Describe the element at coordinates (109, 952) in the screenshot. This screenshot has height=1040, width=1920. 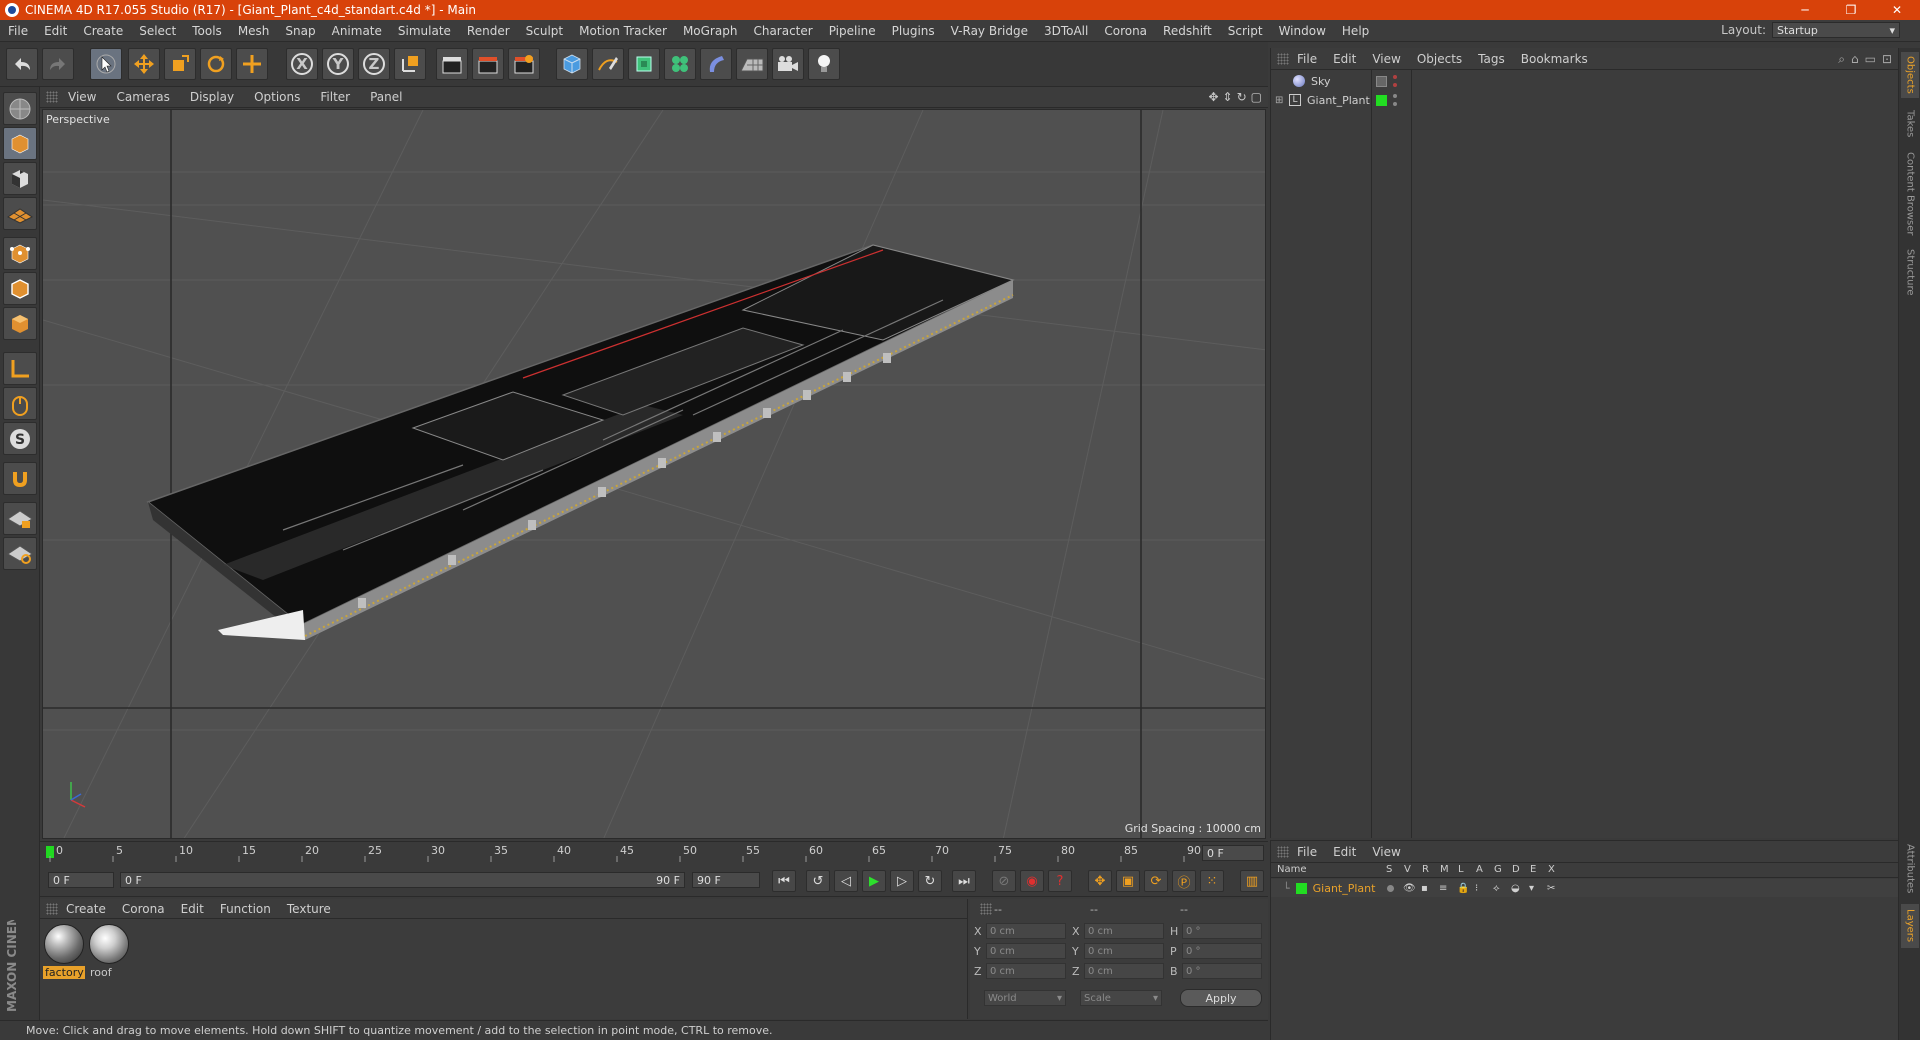
I see `material-roof: roof` at that location.